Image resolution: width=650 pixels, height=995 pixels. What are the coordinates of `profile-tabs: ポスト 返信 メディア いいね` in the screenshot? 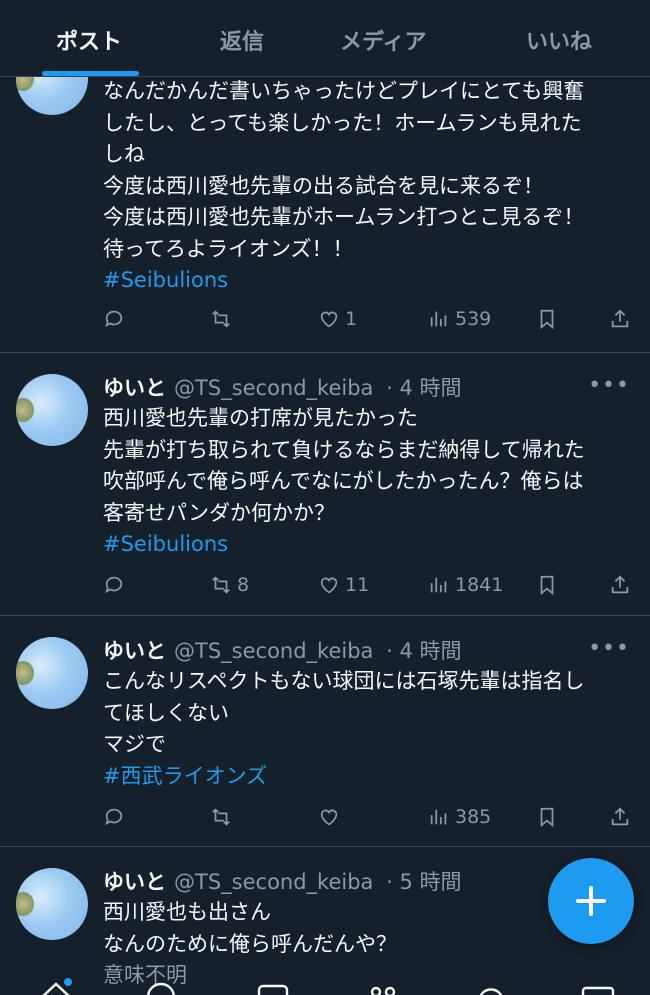 It's located at (325, 38).